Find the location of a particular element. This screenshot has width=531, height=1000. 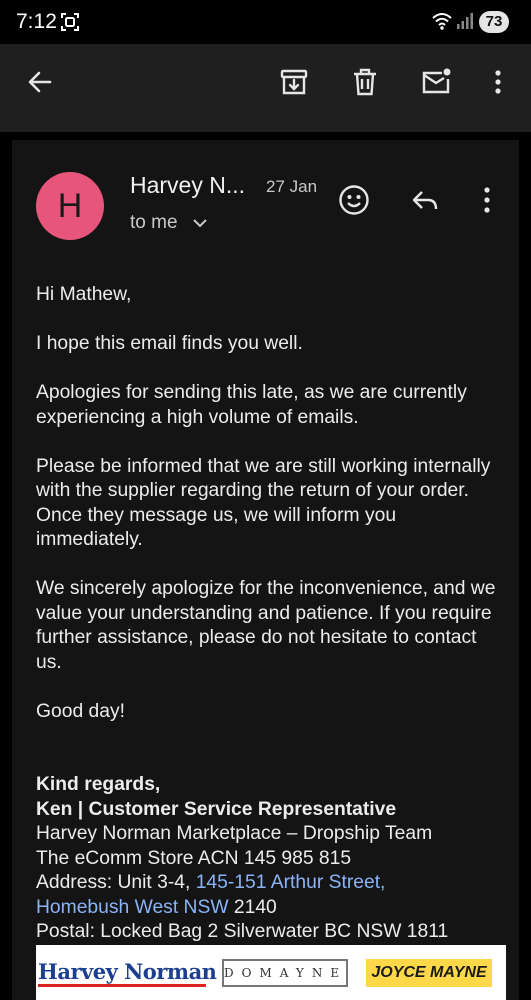

address-link: Homebush West NSW is located at coordinates (132, 907).